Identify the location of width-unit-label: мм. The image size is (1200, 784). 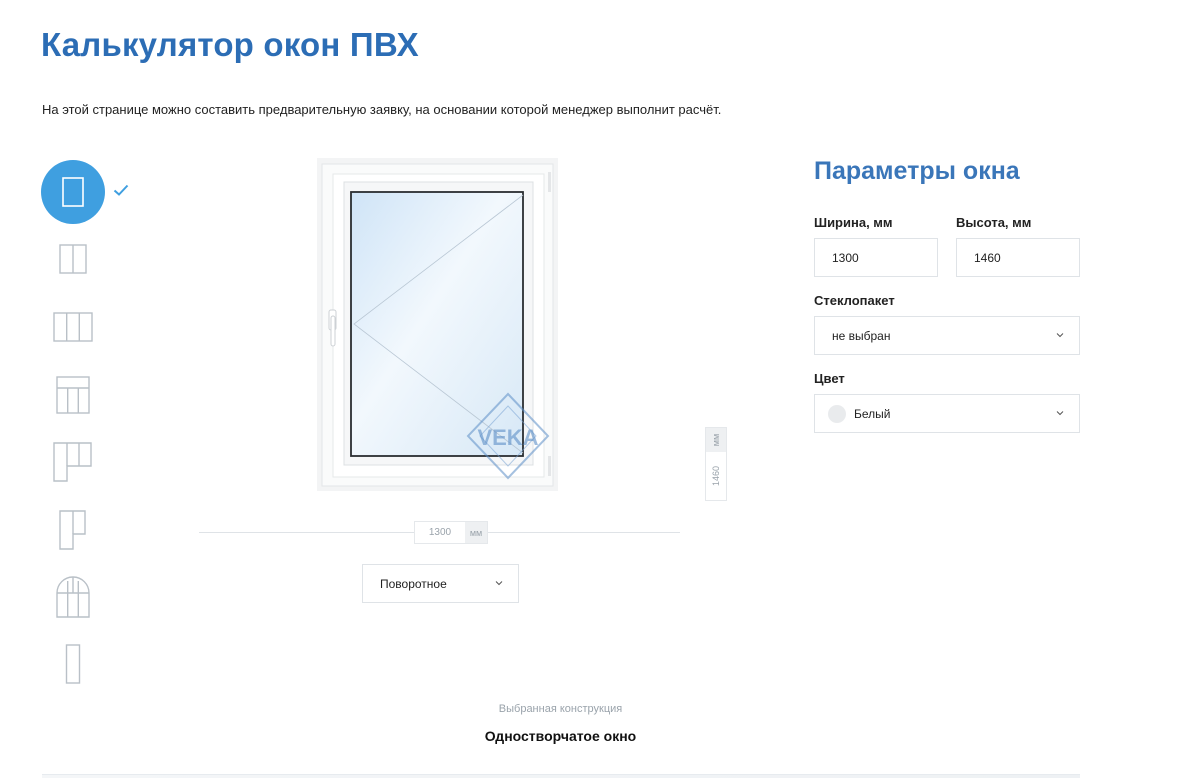
(476, 532).